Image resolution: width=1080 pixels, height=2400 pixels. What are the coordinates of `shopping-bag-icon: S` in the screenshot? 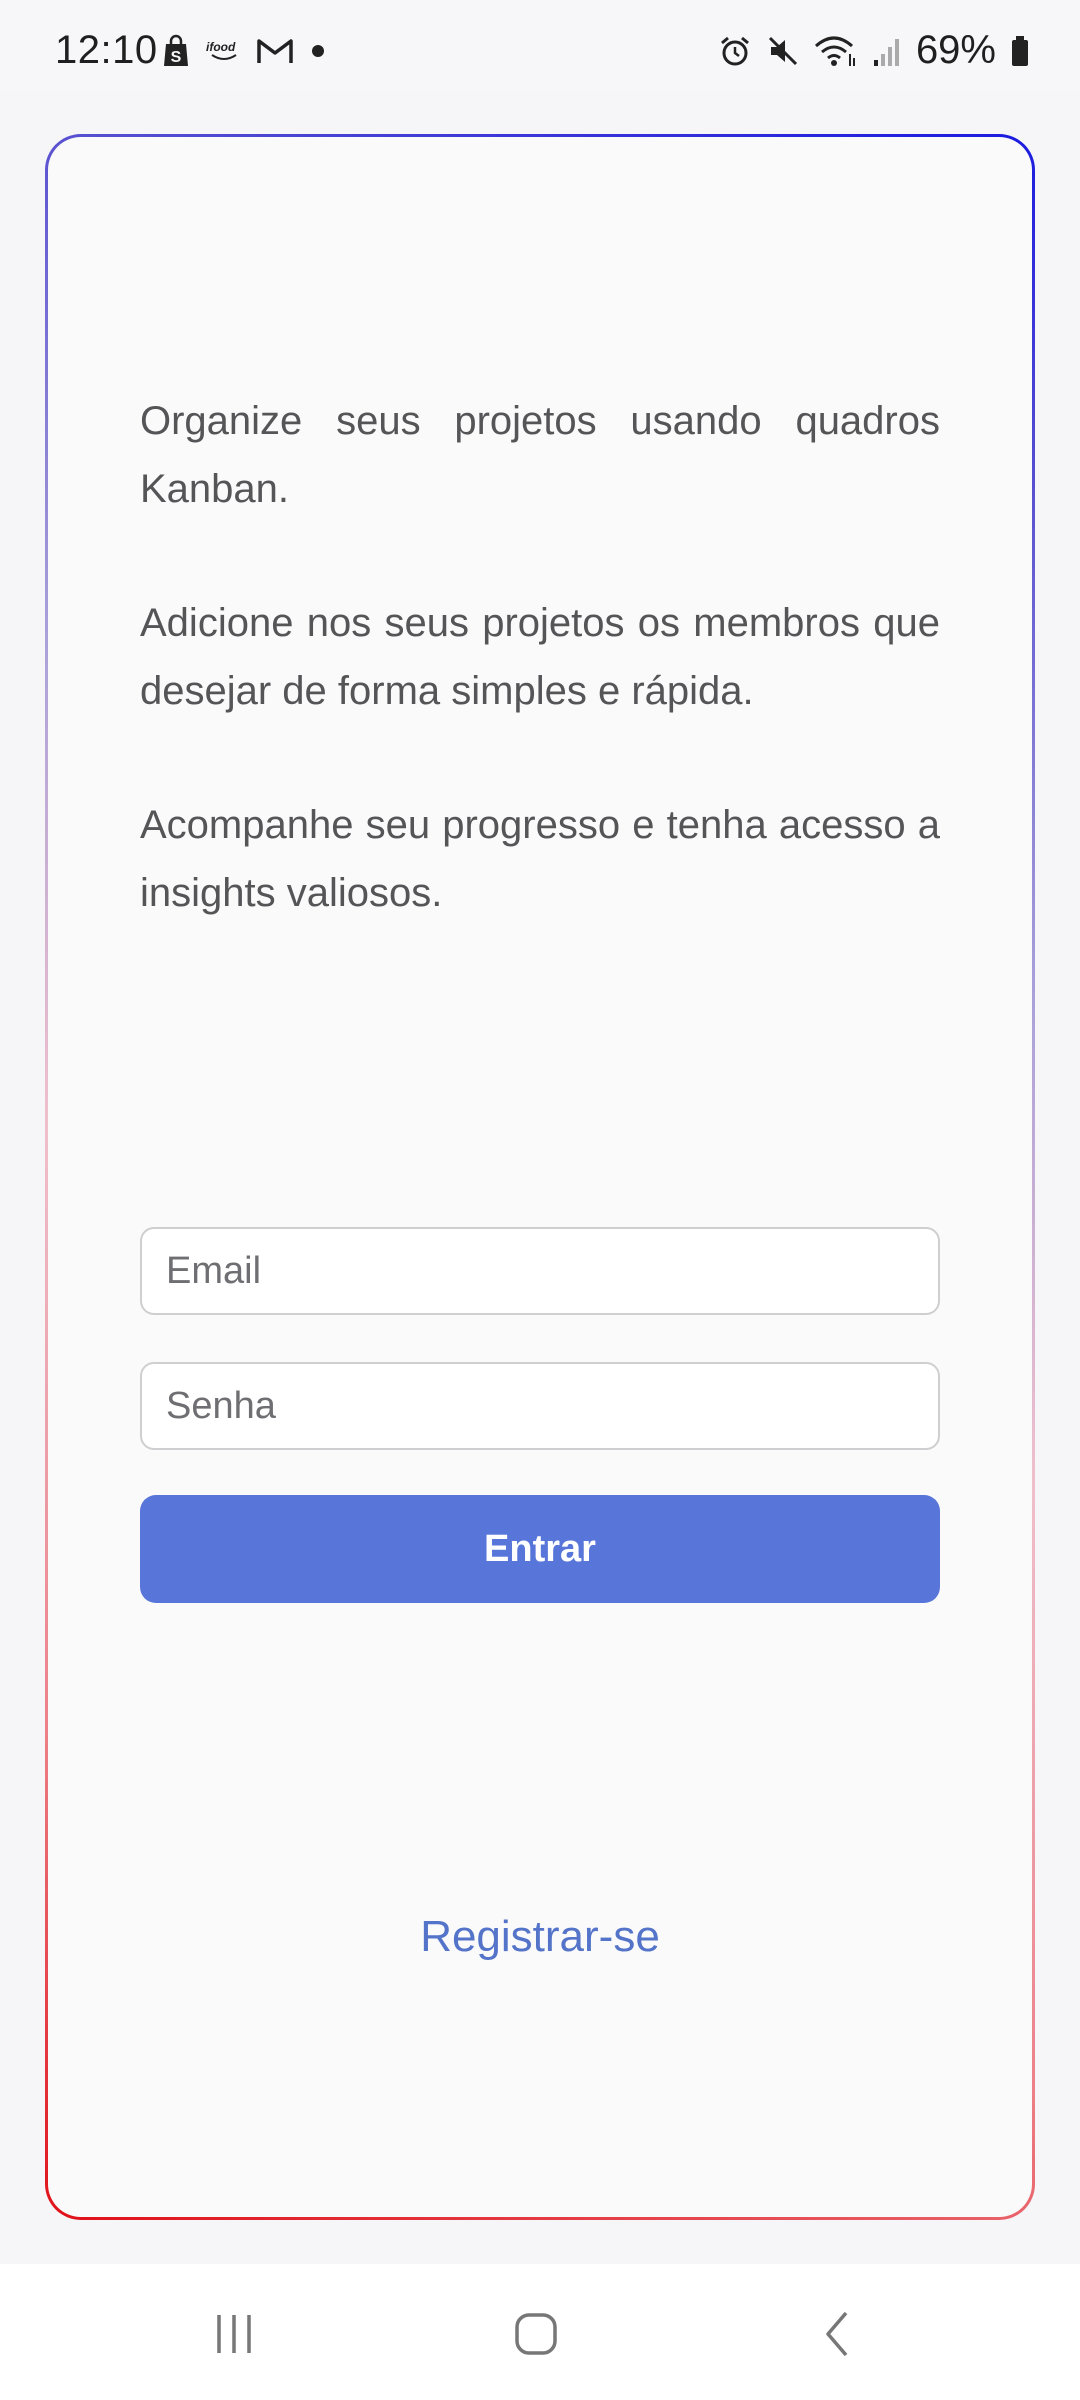 It's located at (176, 51).